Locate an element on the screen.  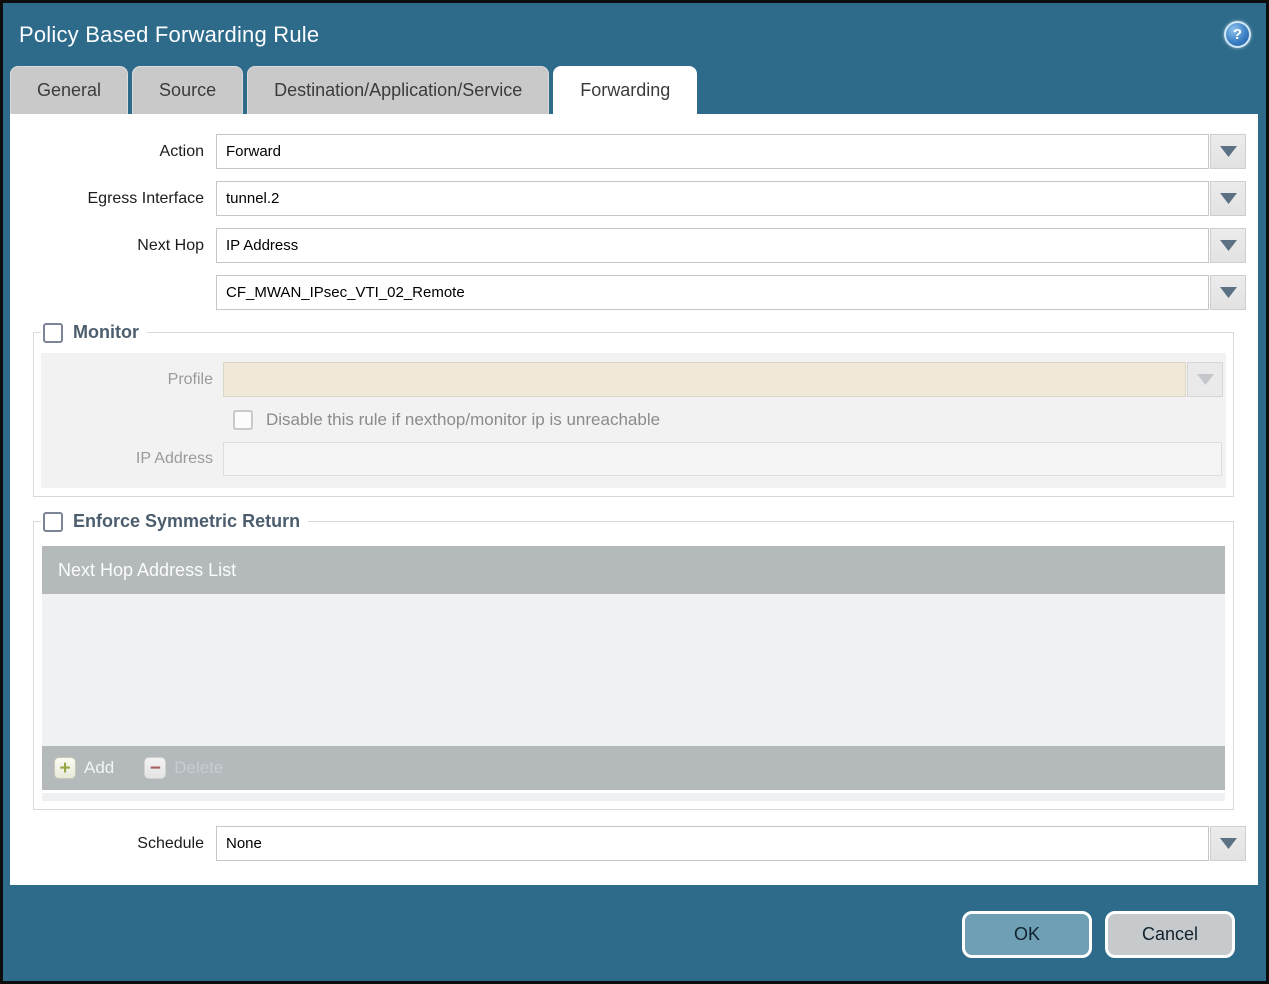
delete-button: − Delete is located at coordinates (183, 768).